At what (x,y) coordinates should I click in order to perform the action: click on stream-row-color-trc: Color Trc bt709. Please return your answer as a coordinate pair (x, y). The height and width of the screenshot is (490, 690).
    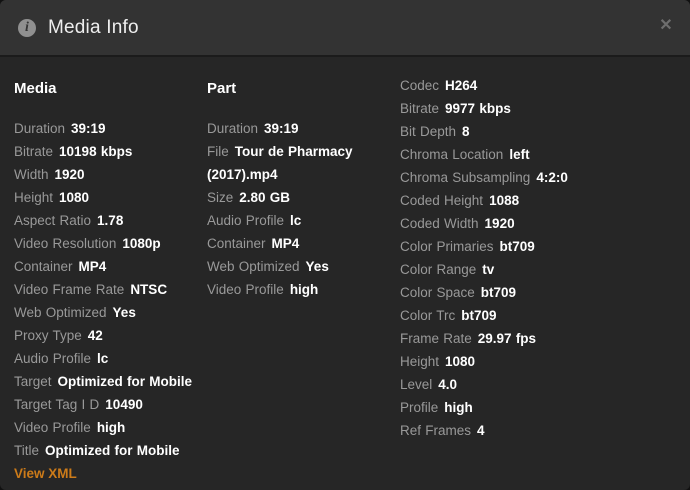
    Looking at the image, I should click on (448, 315).